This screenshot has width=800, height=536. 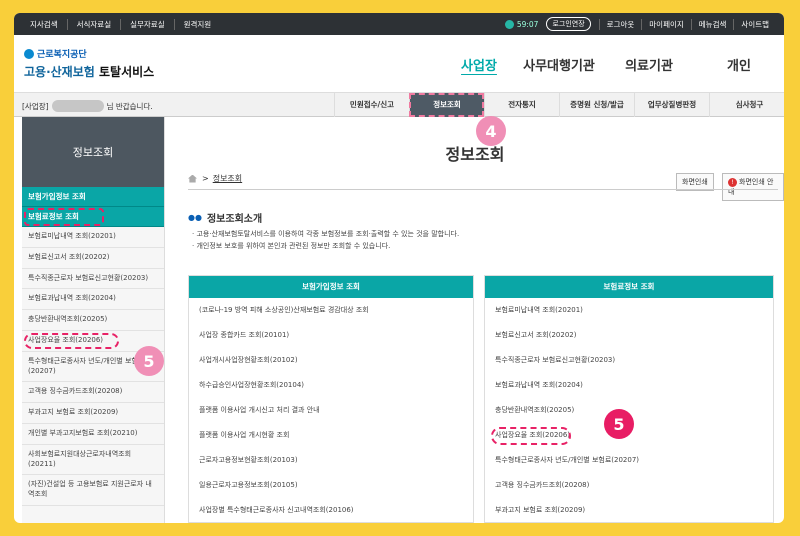 I want to click on logo-icon, so click(x=29, y=53).